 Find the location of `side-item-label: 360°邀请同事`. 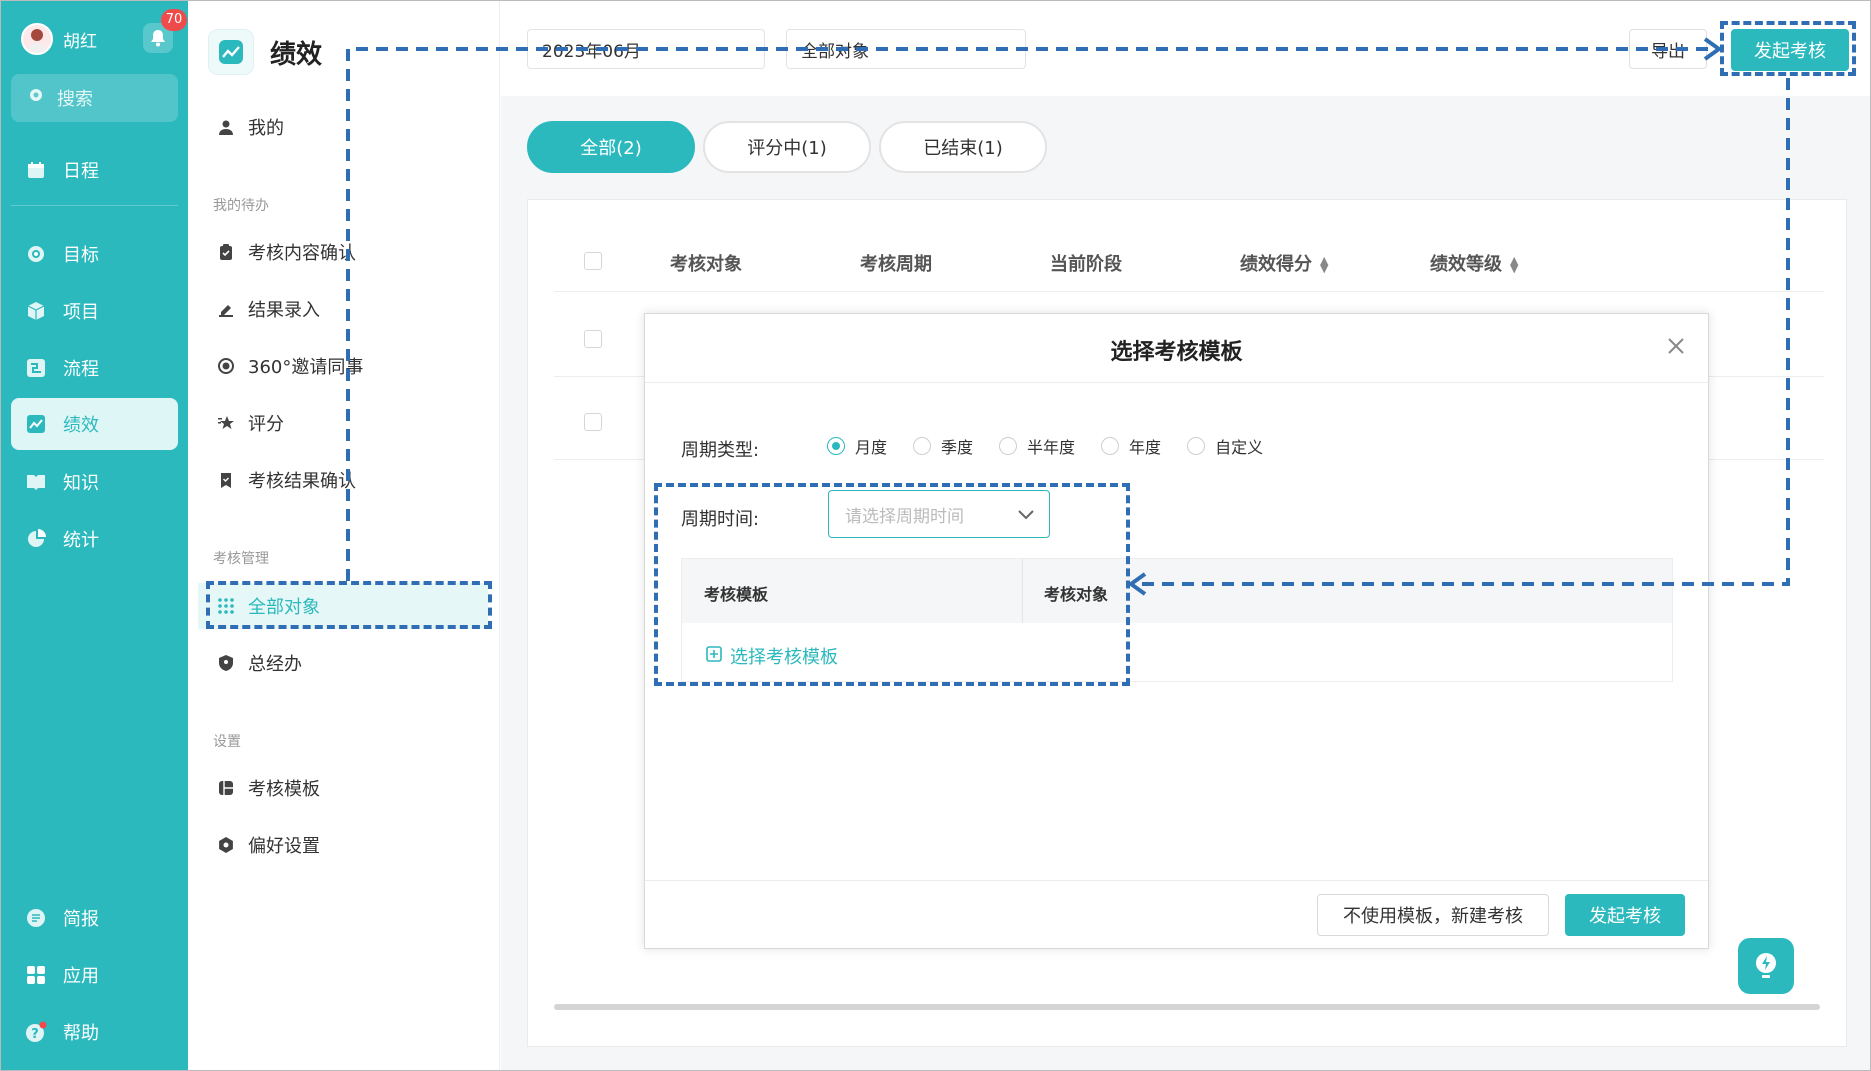

side-item-label: 360°邀请同事 is located at coordinates (306, 367).